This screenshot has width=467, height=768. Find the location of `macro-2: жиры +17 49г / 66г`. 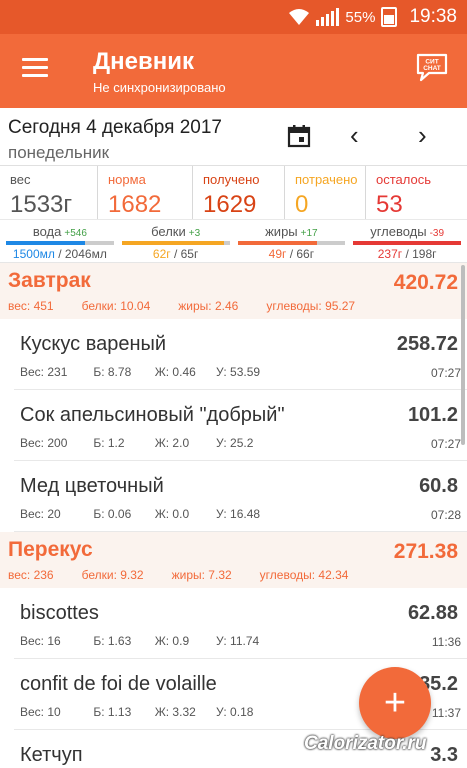

macro-2: жиры +17 49г / 66г is located at coordinates (291, 240).